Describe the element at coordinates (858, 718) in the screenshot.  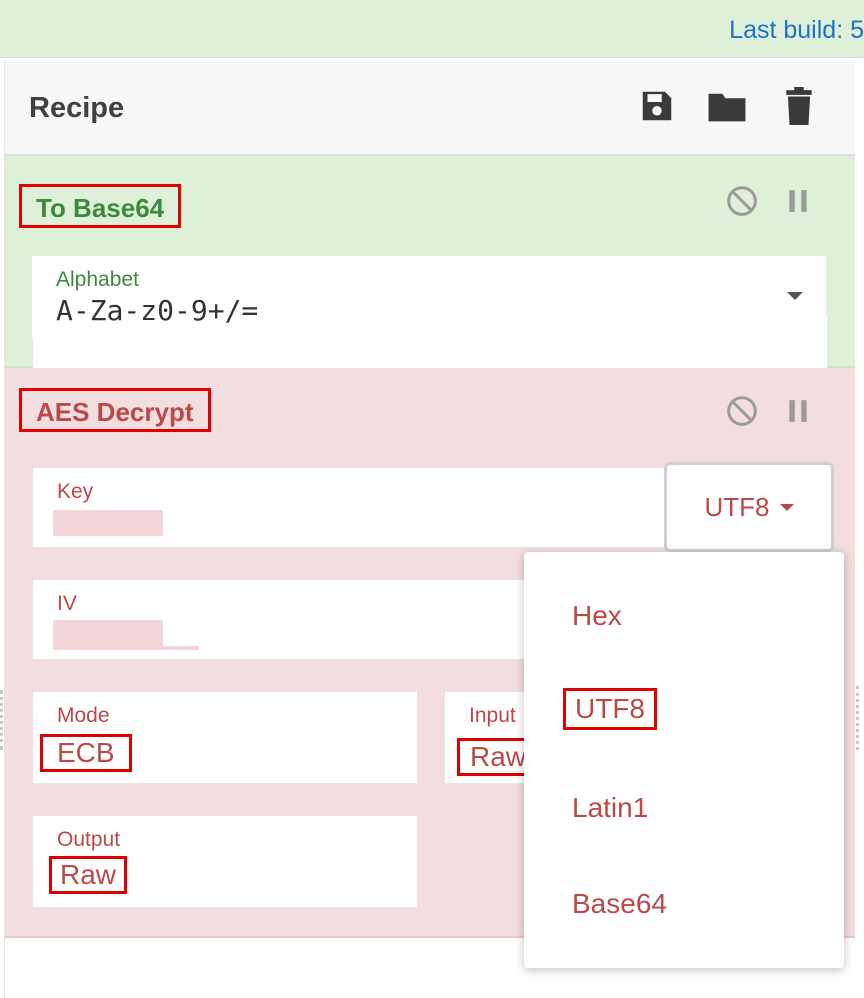
I see `right-resize-handle` at that location.